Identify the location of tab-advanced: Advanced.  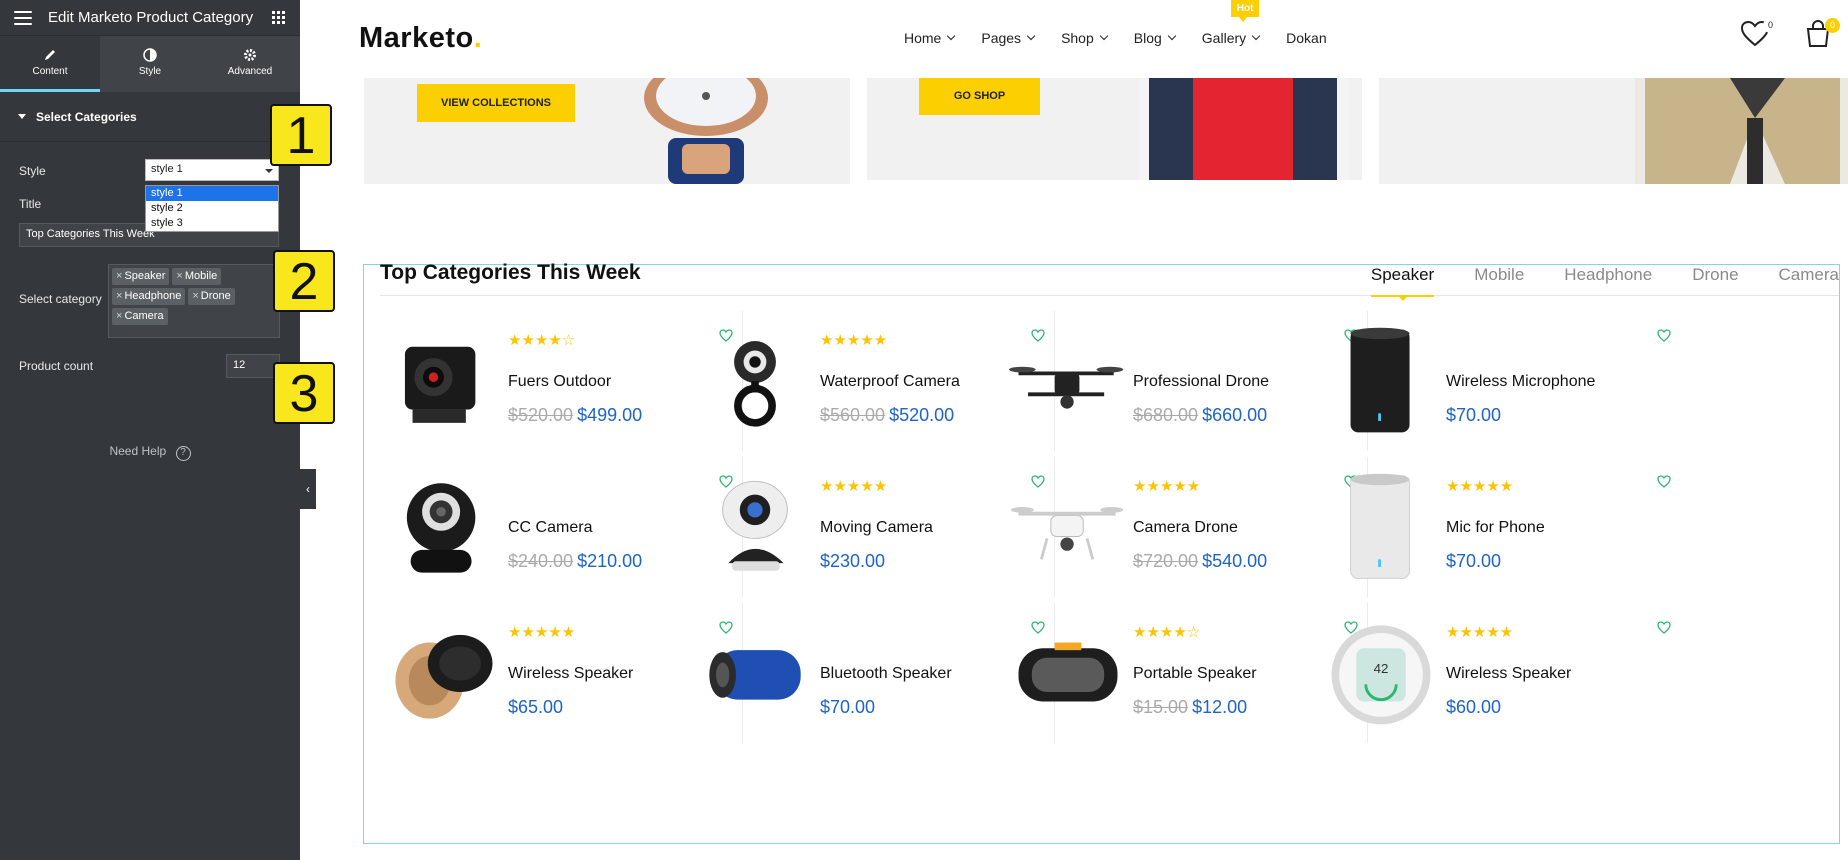
(250, 64).